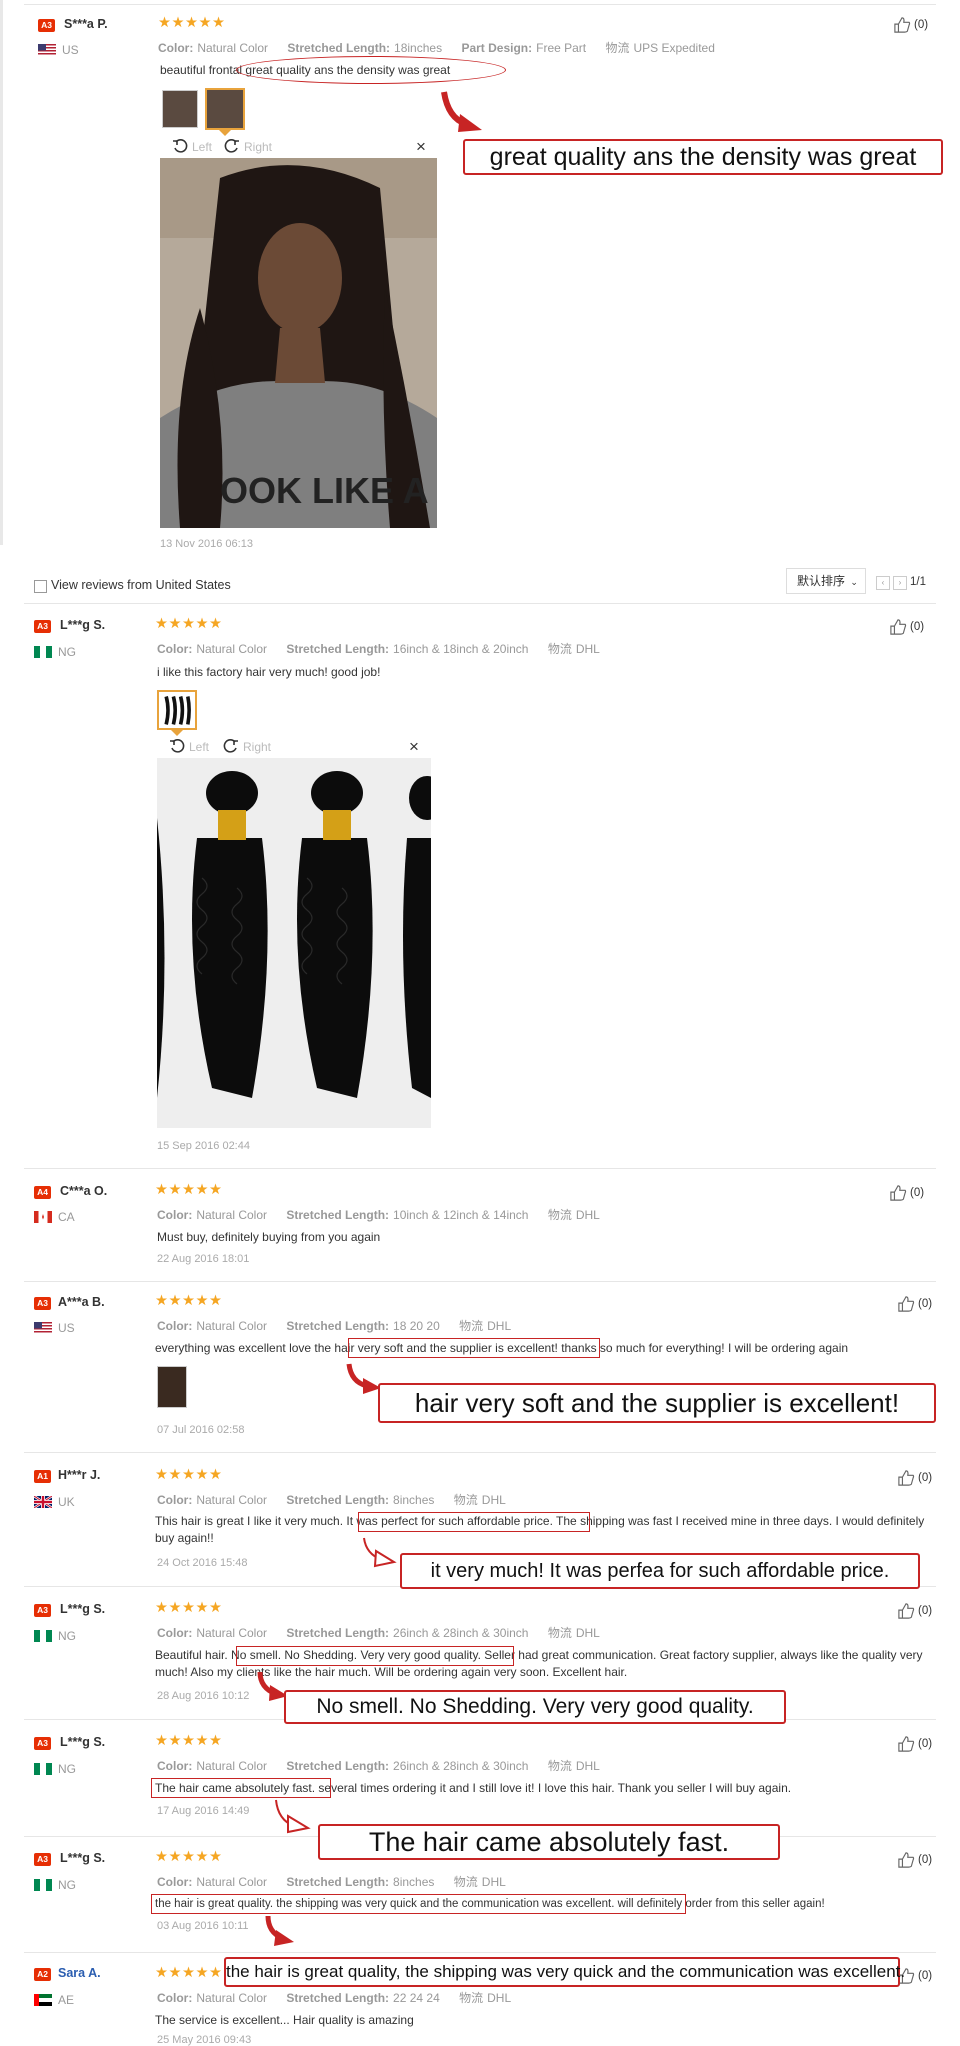  Describe the element at coordinates (201, 1430) in the screenshot. I see `review-date: 07 Jul 2016 02:58` at that location.